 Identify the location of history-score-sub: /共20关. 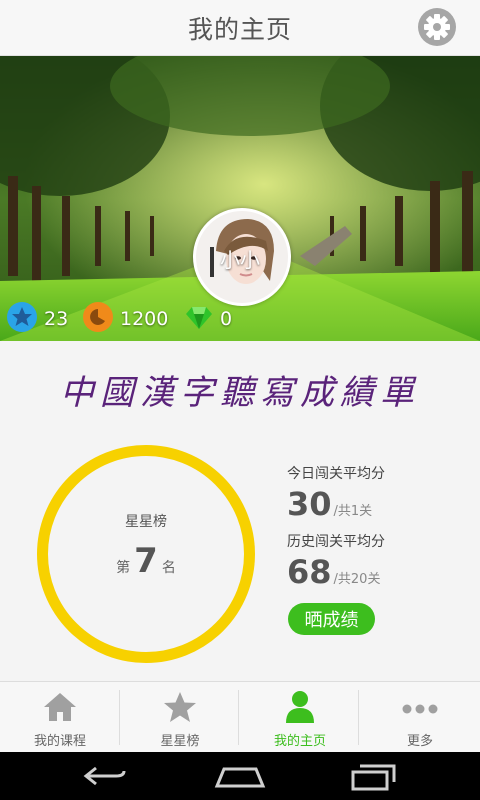
(357, 579).